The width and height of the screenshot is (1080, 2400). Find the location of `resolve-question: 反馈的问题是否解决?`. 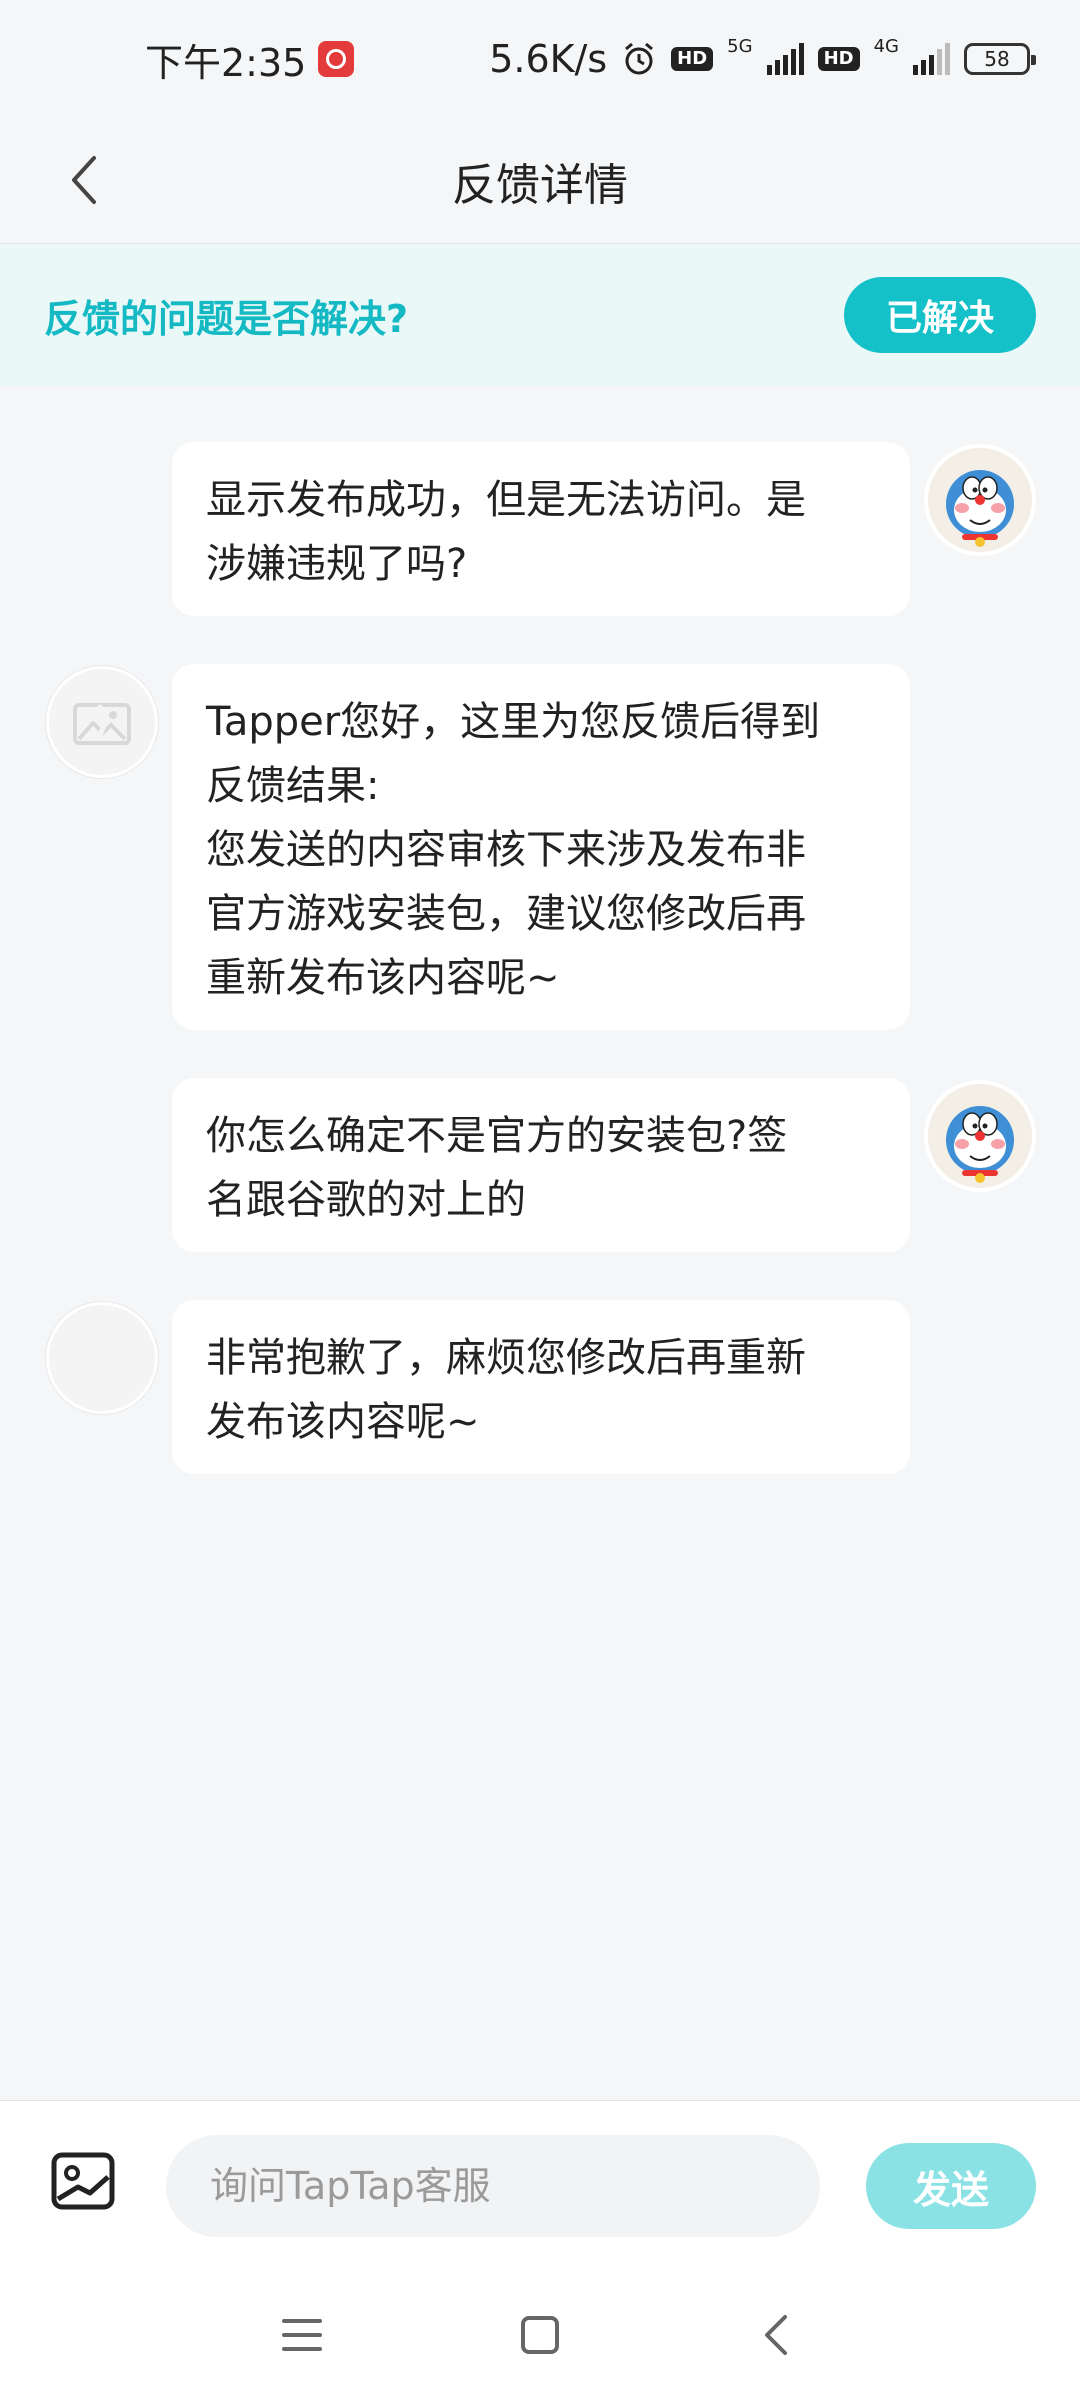

resolve-question: 反馈的问题是否解决? is located at coordinates (226, 318).